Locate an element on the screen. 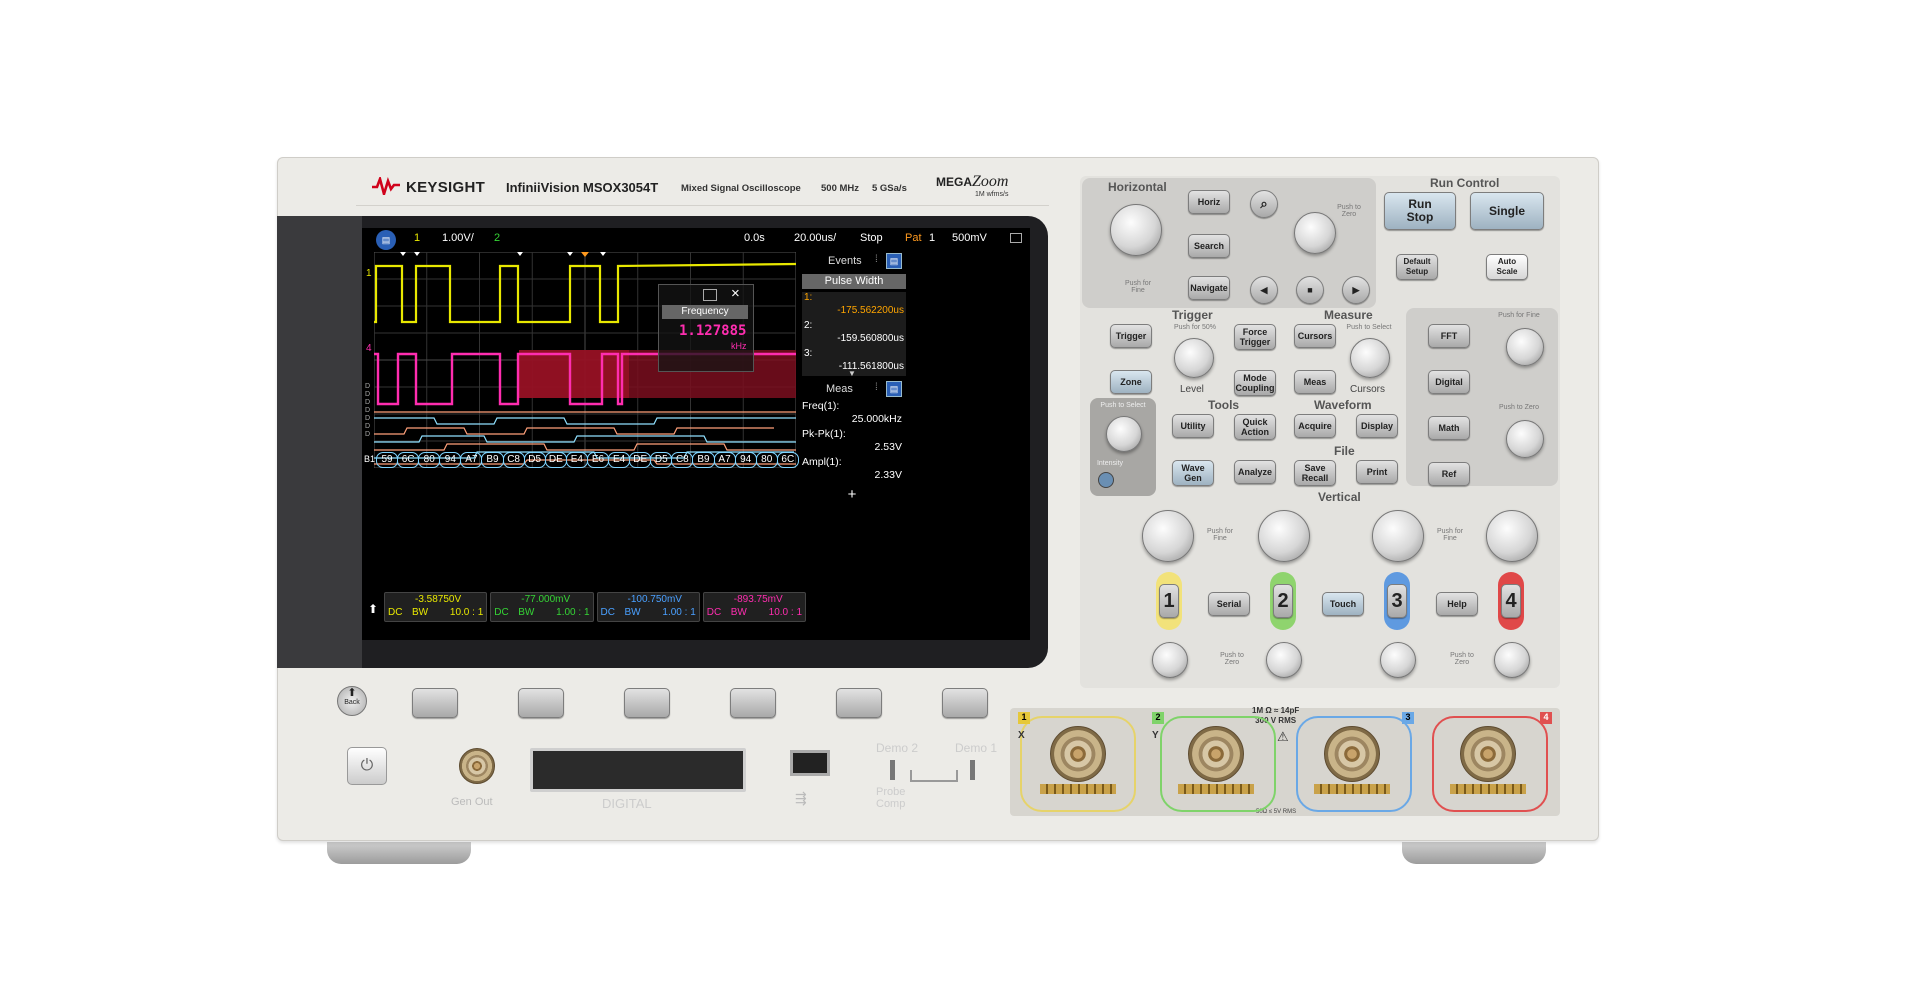 This screenshot has height=994, width=1919. event-item: 2: -159.560800us is located at coordinates (854, 334).